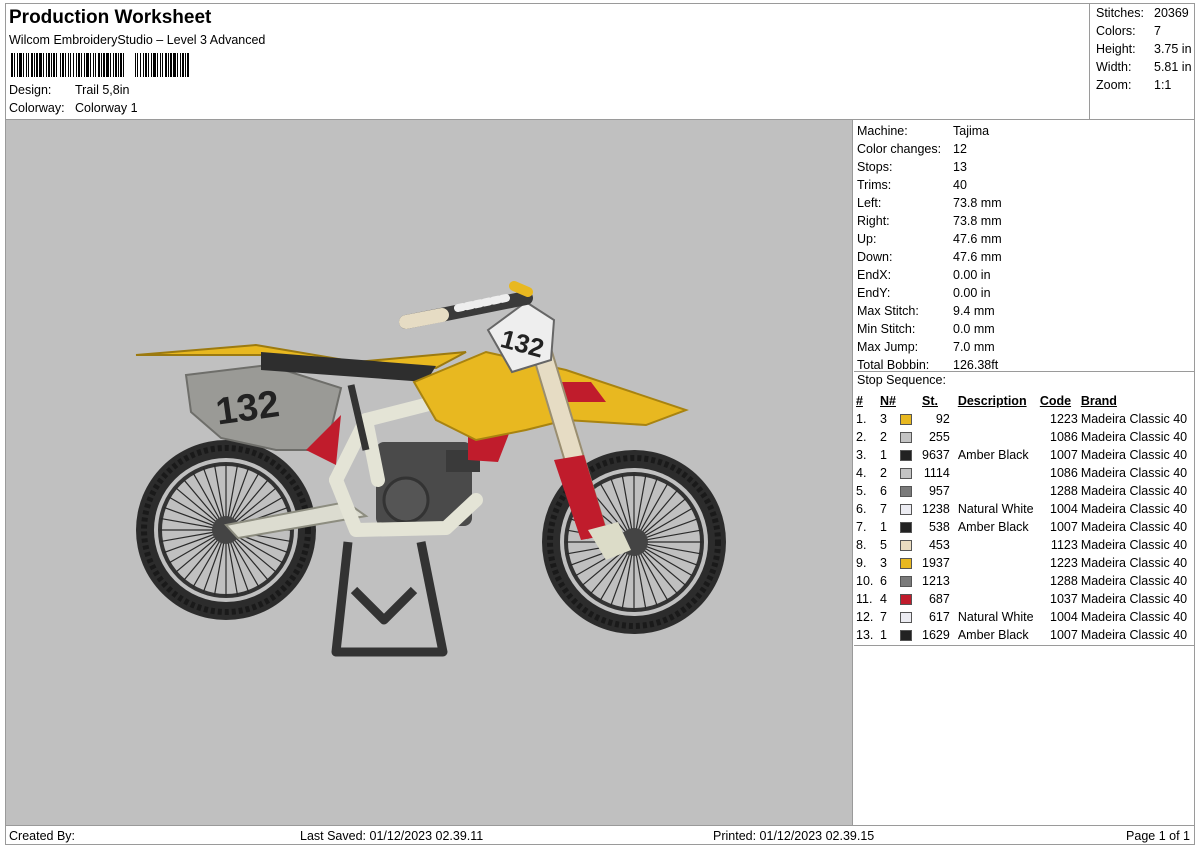 The image size is (1200, 848). I want to click on col-header-swatch, so click(911, 401).